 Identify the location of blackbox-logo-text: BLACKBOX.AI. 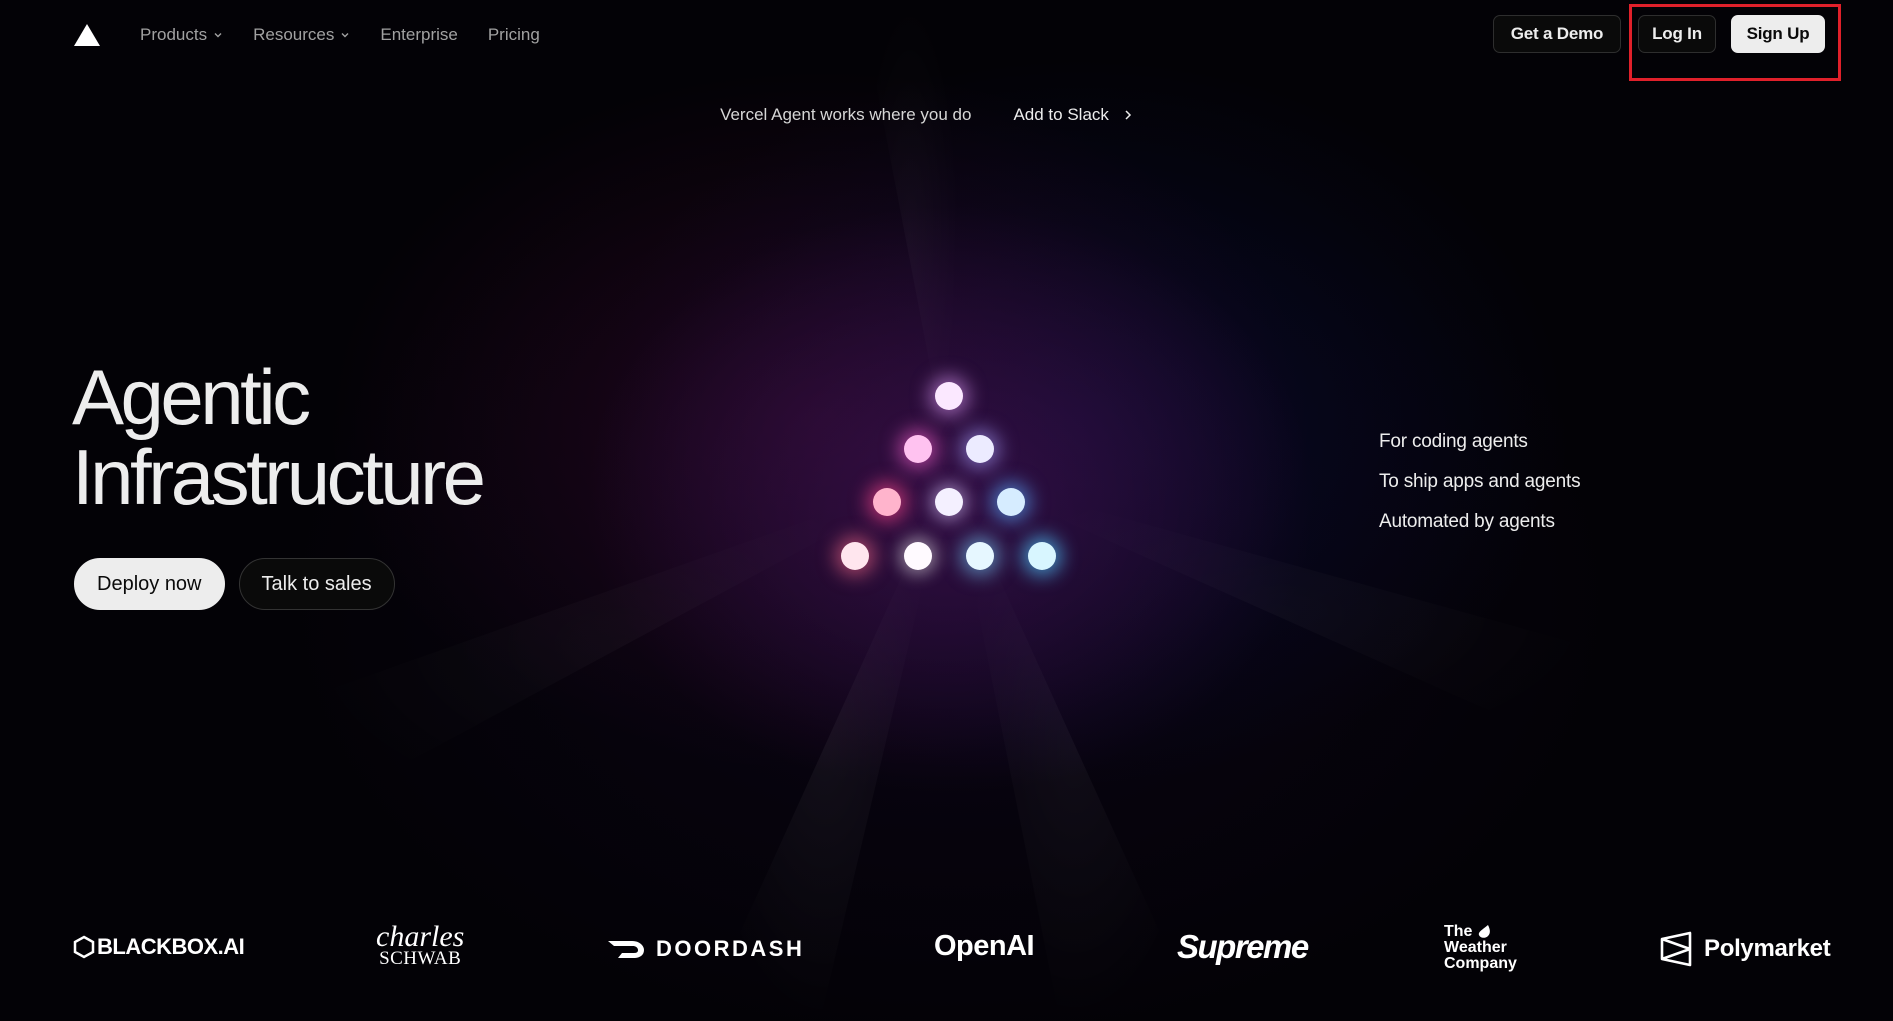
(171, 946).